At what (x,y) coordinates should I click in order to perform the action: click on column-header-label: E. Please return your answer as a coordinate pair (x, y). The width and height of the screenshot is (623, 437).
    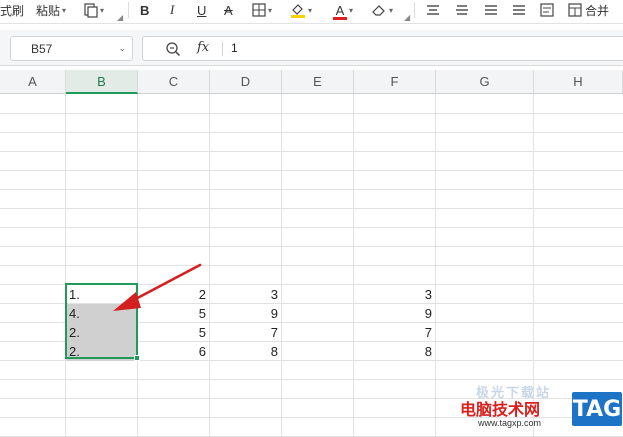
    Looking at the image, I should click on (317, 81).